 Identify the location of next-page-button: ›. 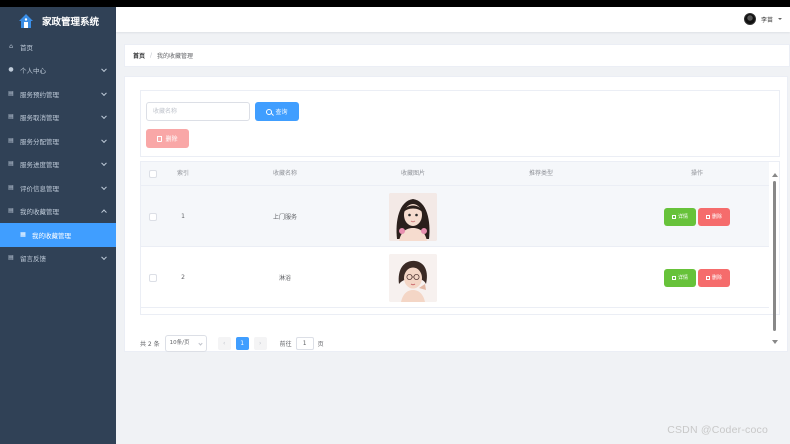
(260, 343).